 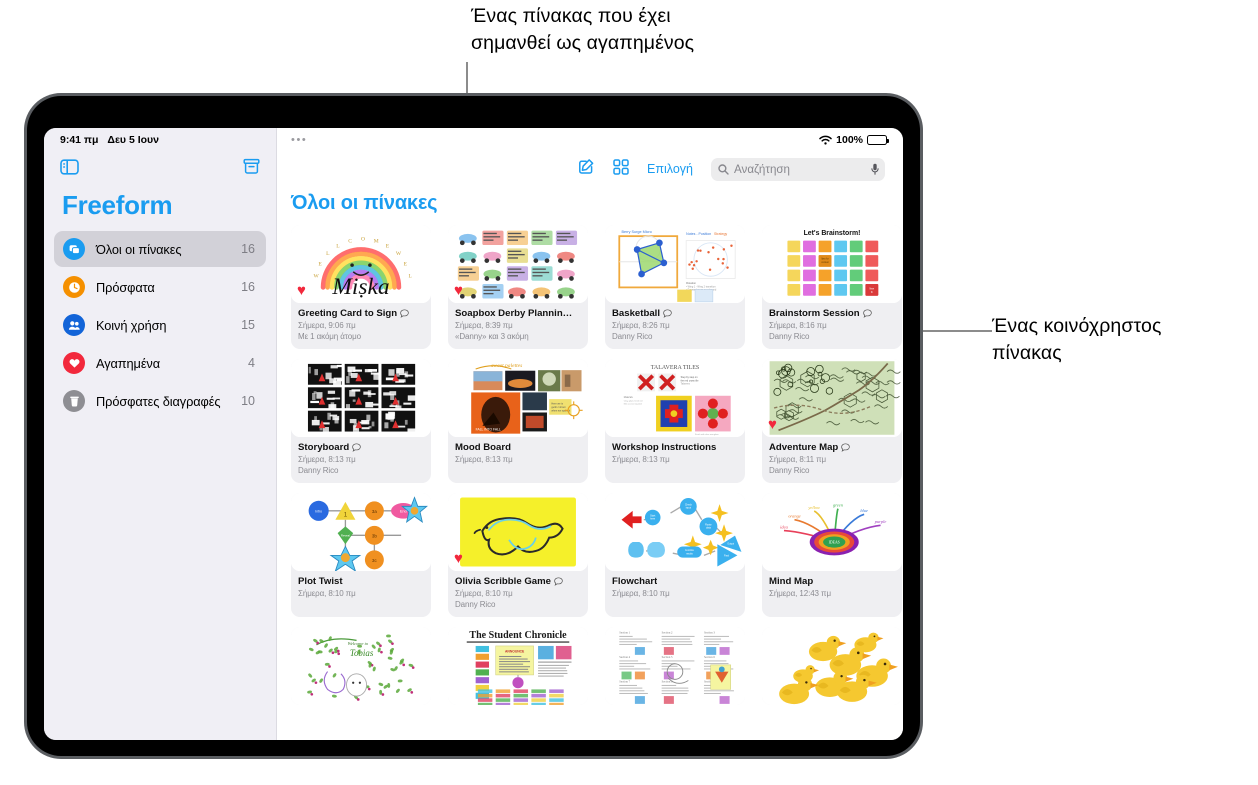 I want to click on svg-text: ANNOUNCE, so click(x=515, y=652).